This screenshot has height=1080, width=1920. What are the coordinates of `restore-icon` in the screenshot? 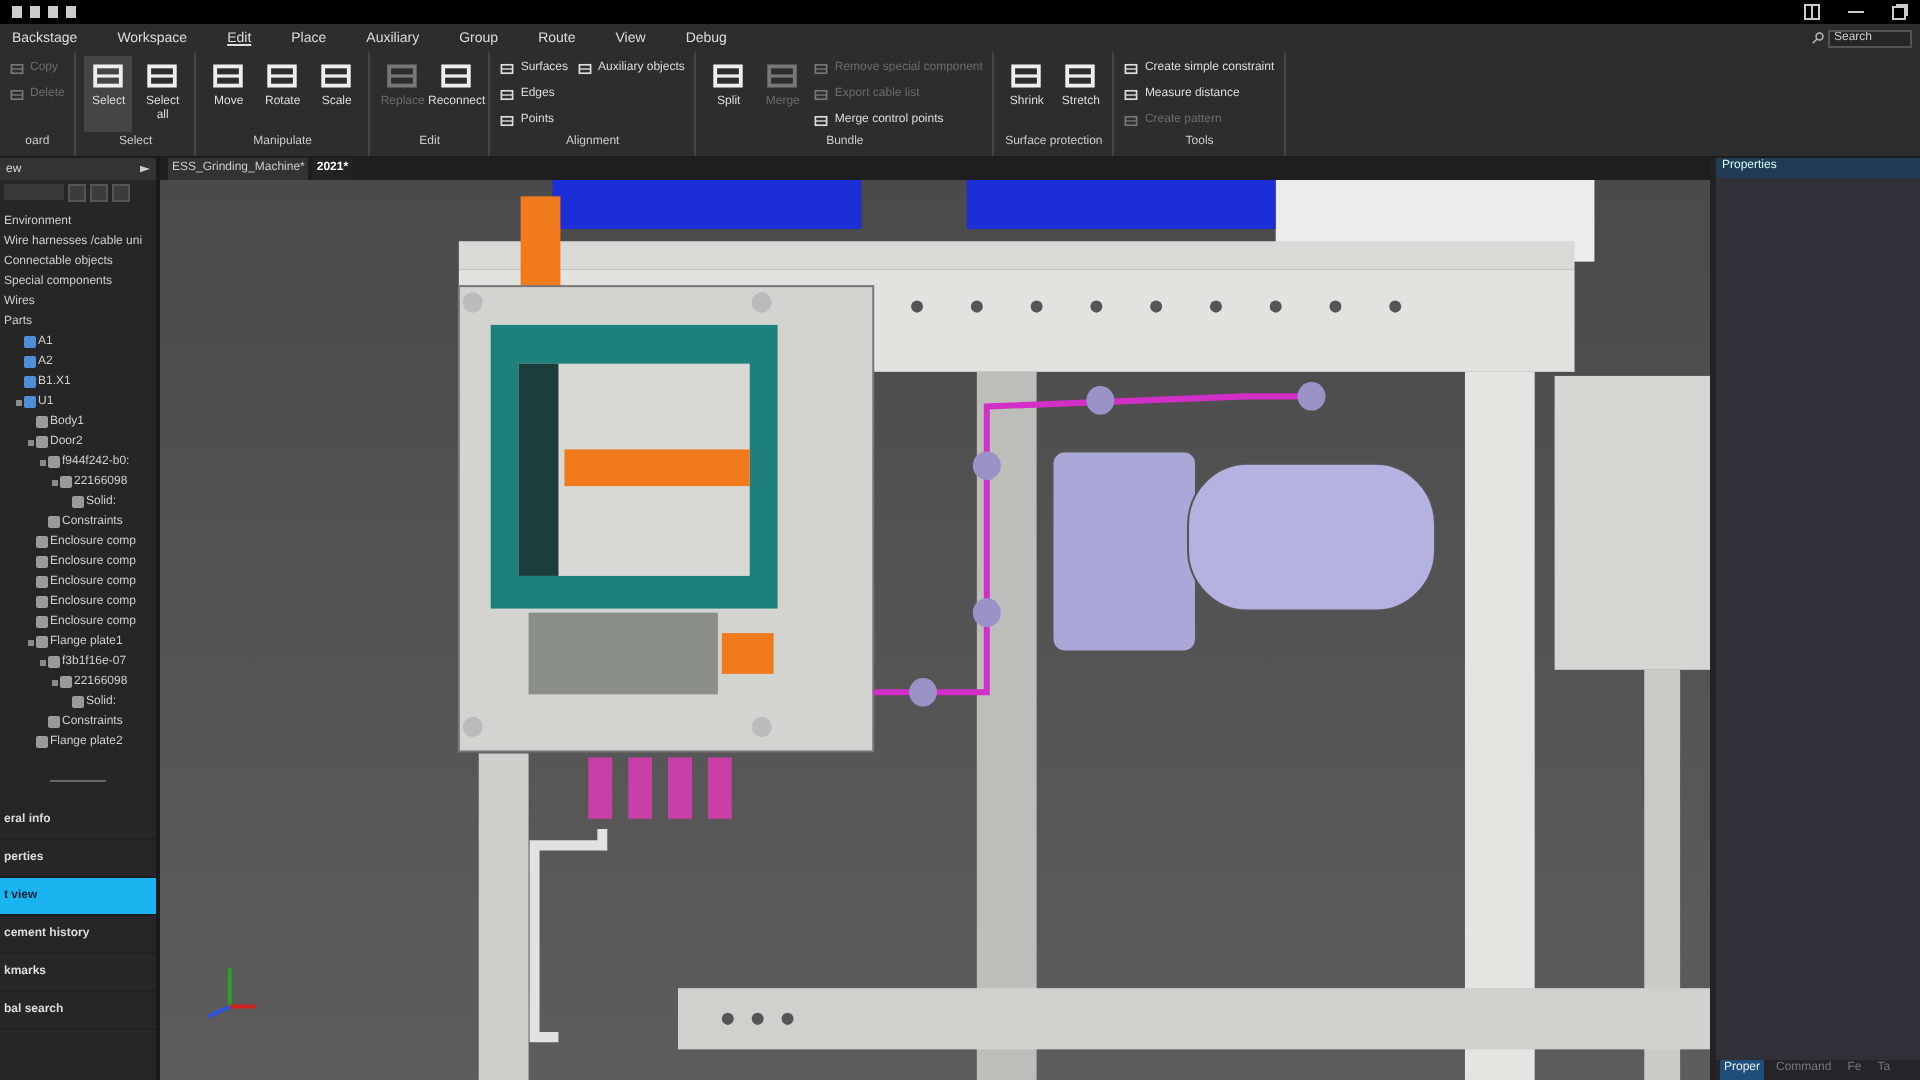 It's located at (1900, 12).